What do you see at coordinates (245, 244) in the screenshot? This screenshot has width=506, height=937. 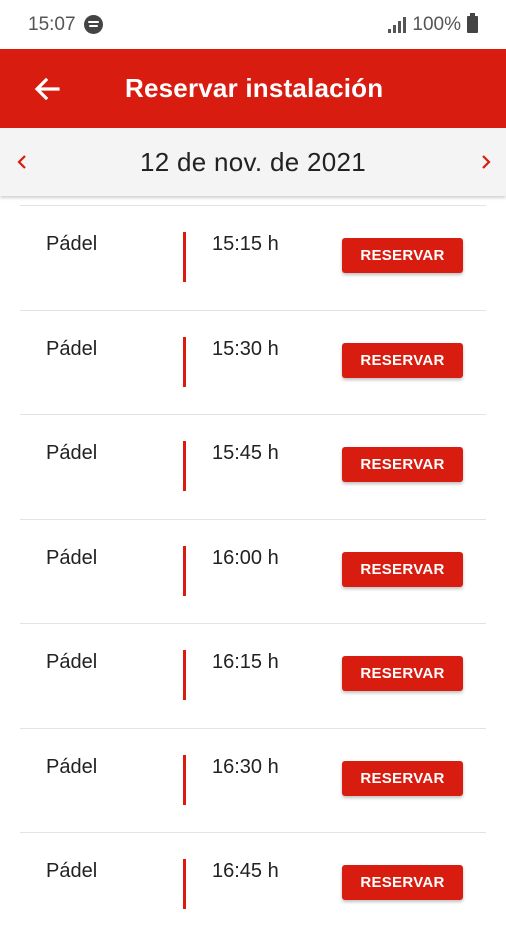 I see `slot-time: 15:15 h` at bounding box center [245, 244].